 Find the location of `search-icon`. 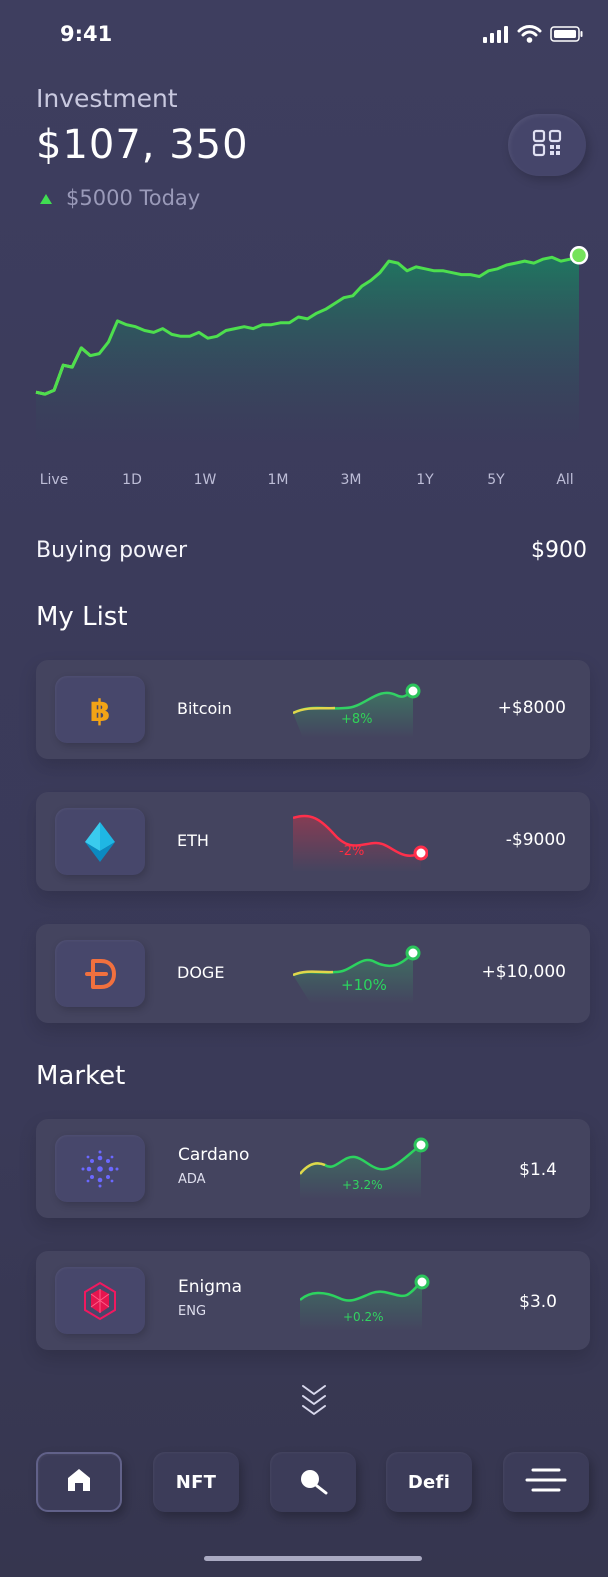

search-icon is located at coordinates (313, 1482).